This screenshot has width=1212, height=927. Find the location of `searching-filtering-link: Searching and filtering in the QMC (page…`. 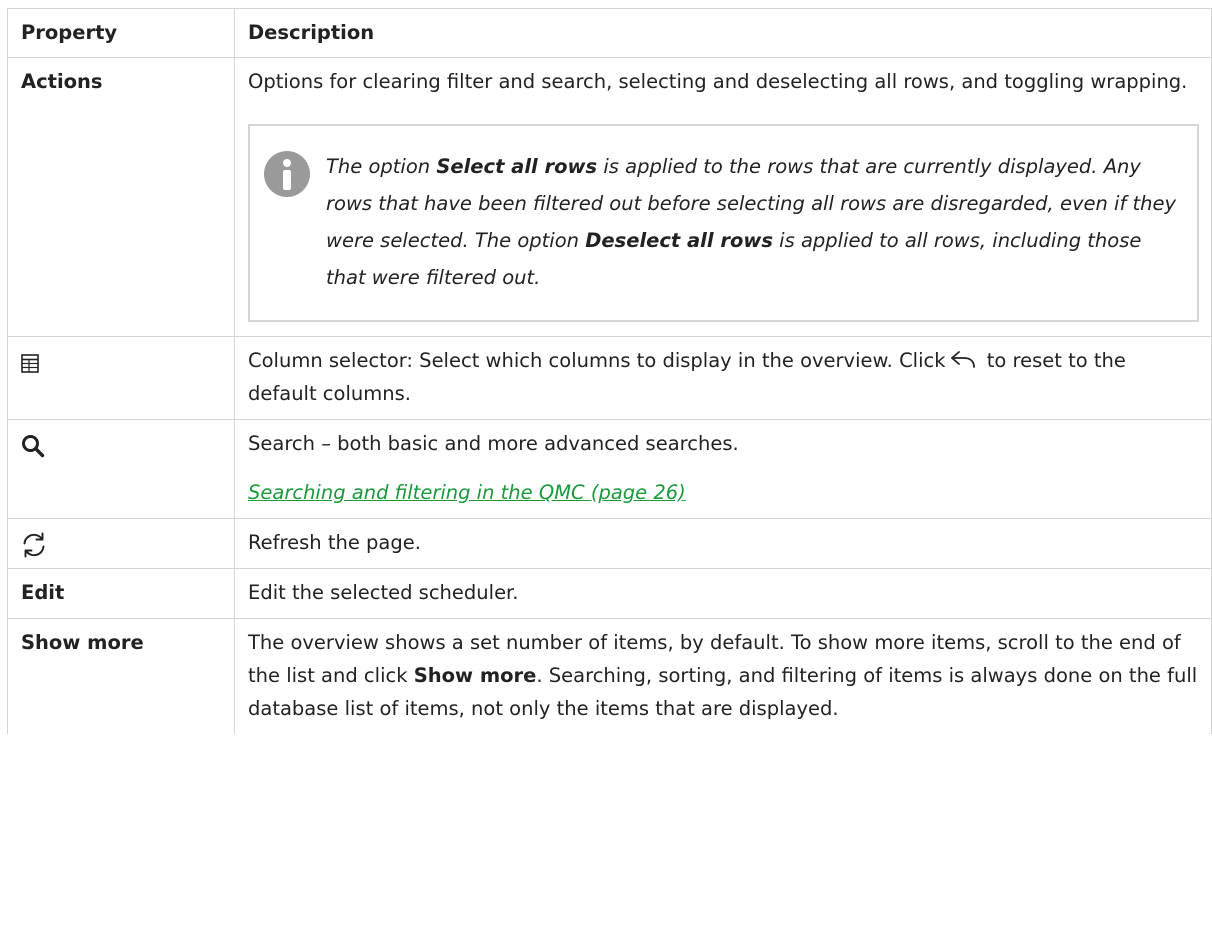

searching-filtering-link: Searching and filtering in the QMC (page… is located at coordinates (467, 492).